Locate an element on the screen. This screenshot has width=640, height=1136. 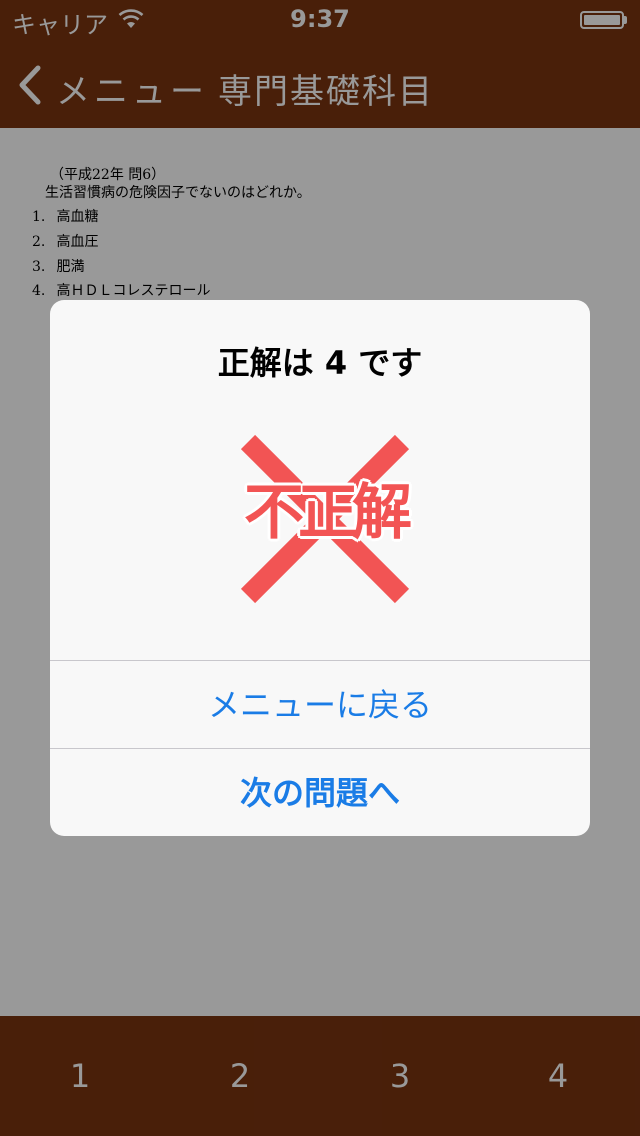
incorrect-stamp: 不正解 is located at coordinates (326, 519).